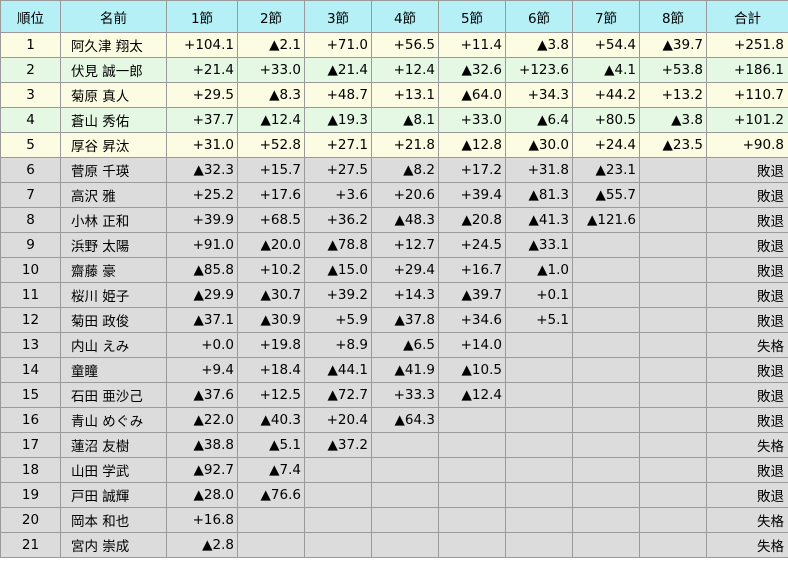  I want to click on player-name-cell: 菅原 千瑛, so click(113, 170).